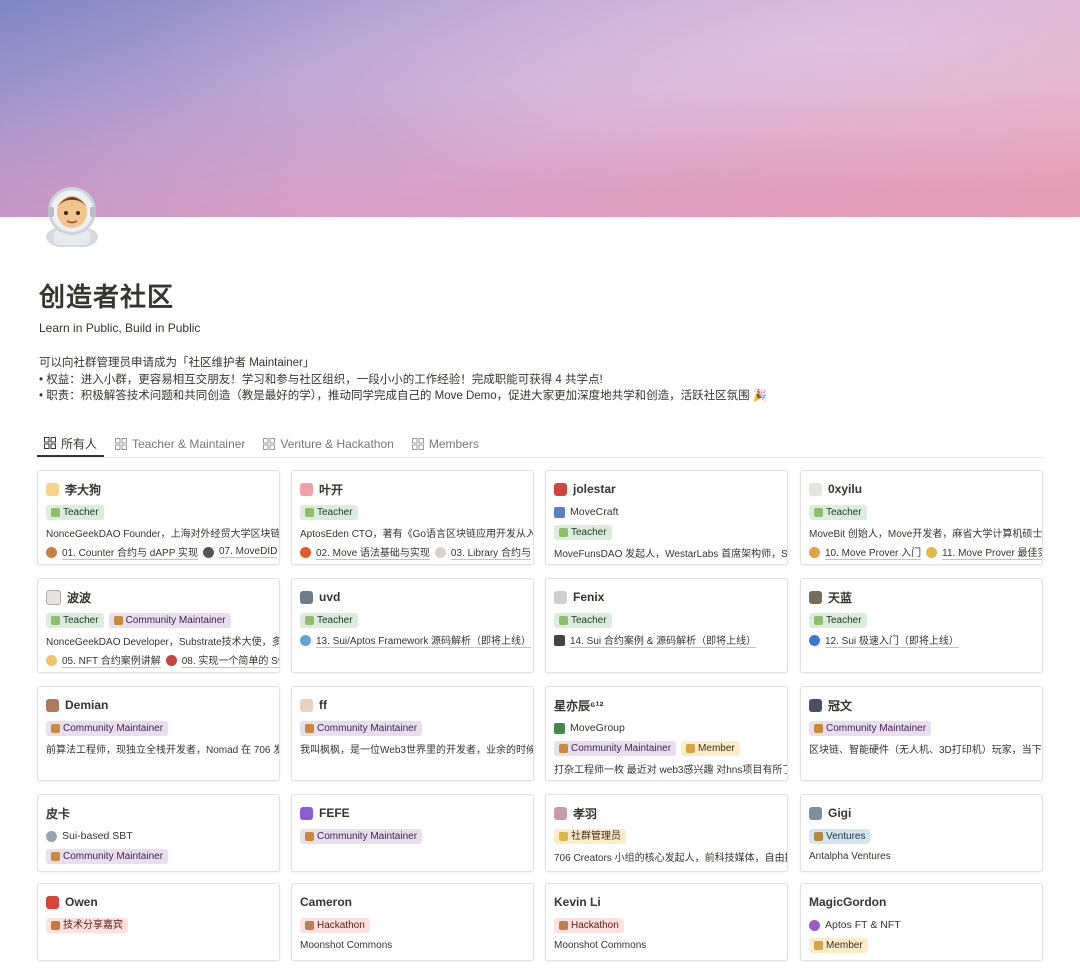 This screenshot has width=1080, height=970. Describe the element at coordinates (666, 592) in the screenshot. I see `card-name: Fenix` at that location.